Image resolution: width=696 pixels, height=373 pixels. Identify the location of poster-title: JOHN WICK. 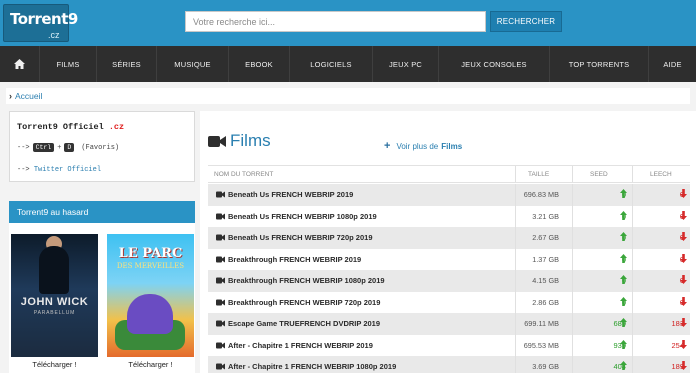
(54, 302).